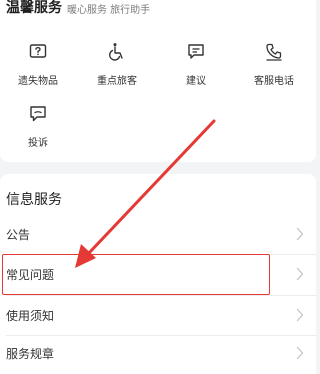 The width and height of the screenshot is (320, 374). Describe the element at coordinates (34, 200) in the screenshot. I see `info-service-title: 信息服务` at that location.